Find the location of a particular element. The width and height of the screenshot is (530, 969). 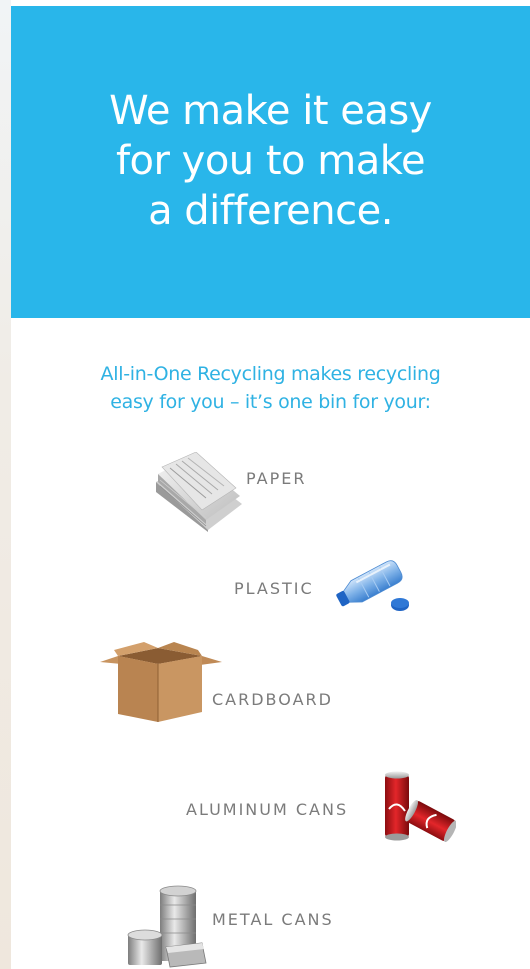

plastic-bottle-icon is located at coordinates (372, 585).